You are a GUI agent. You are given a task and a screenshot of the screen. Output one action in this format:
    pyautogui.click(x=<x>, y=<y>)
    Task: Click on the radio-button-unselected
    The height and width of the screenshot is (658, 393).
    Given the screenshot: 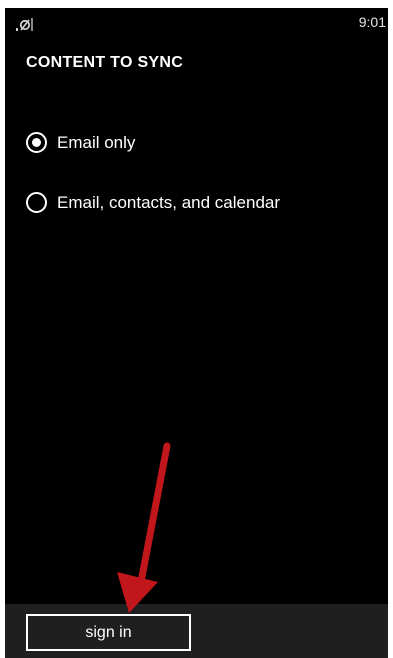 What is the action you would take?
    pyautogui.click(x=36, y=202)
    